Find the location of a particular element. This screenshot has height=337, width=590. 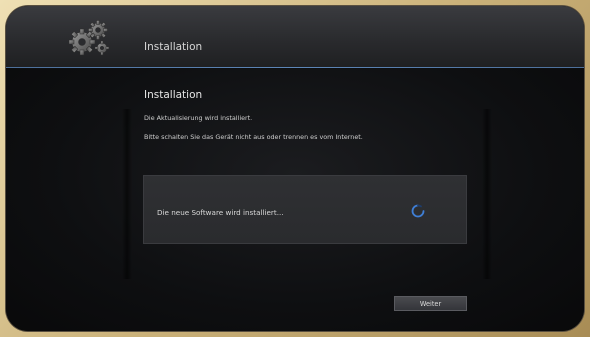

header-title: Installation is located at coordinates (173, 47).